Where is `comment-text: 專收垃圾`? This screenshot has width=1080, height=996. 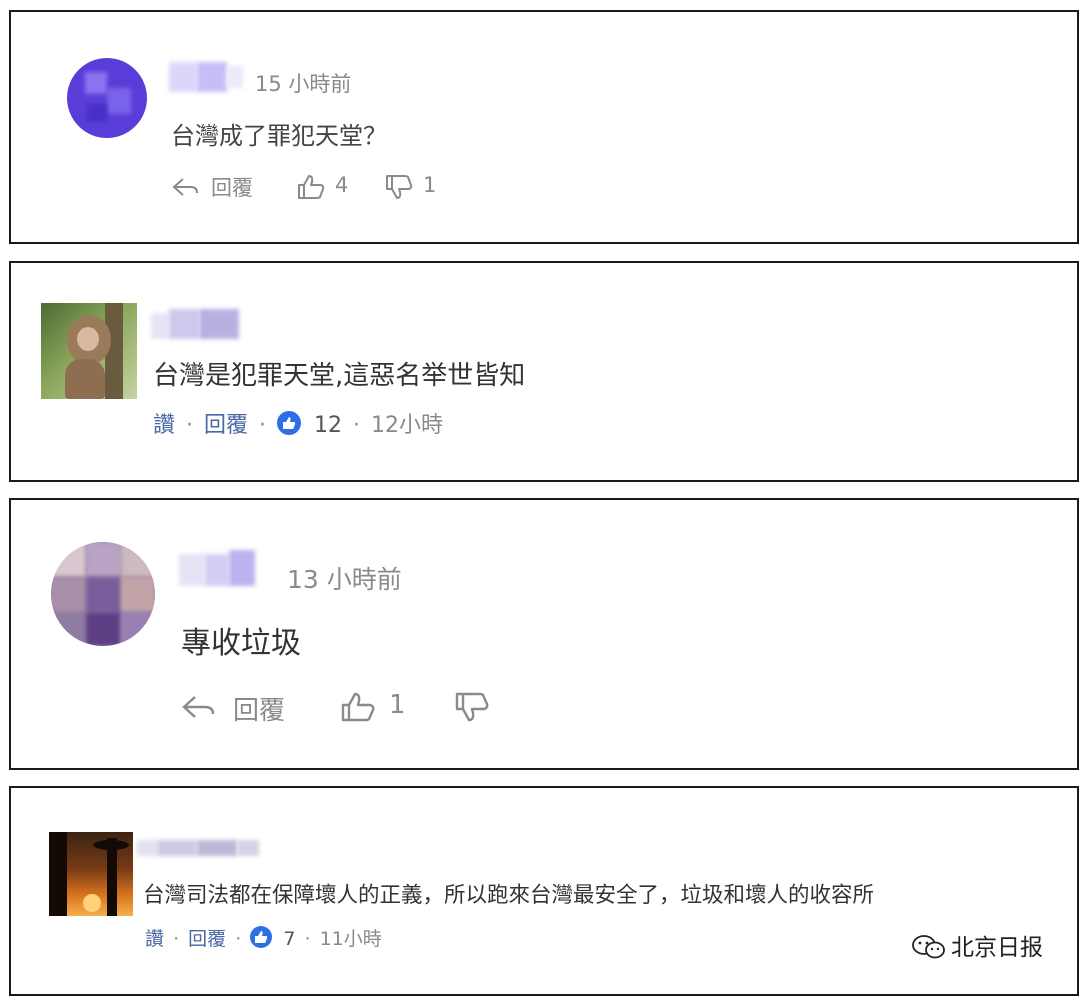 comment-text: 專收垃圾 is located at coordinates (241, 643).